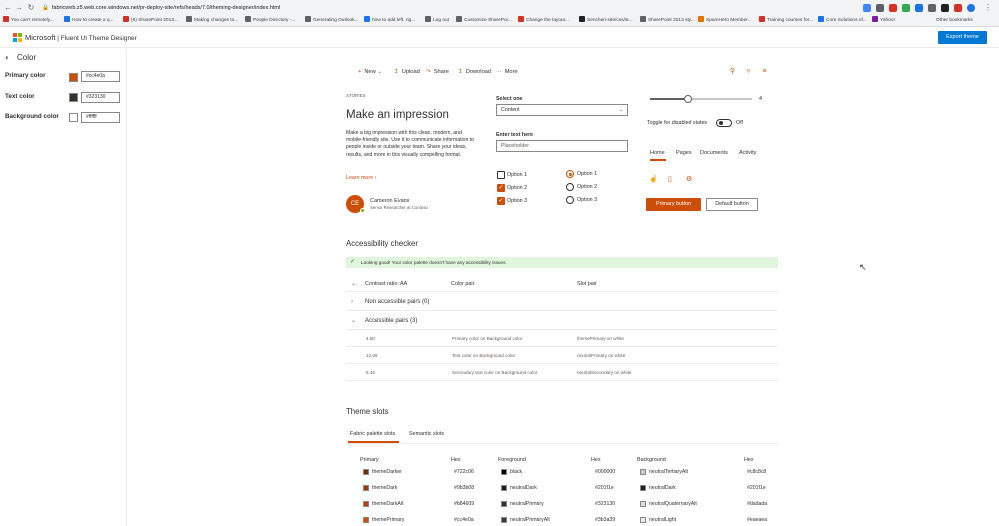 The image size is (999, 526). What do you see at coordinates (701, 99) in the screenshot?
I see `slider-track` at bounding box center [701, 99].